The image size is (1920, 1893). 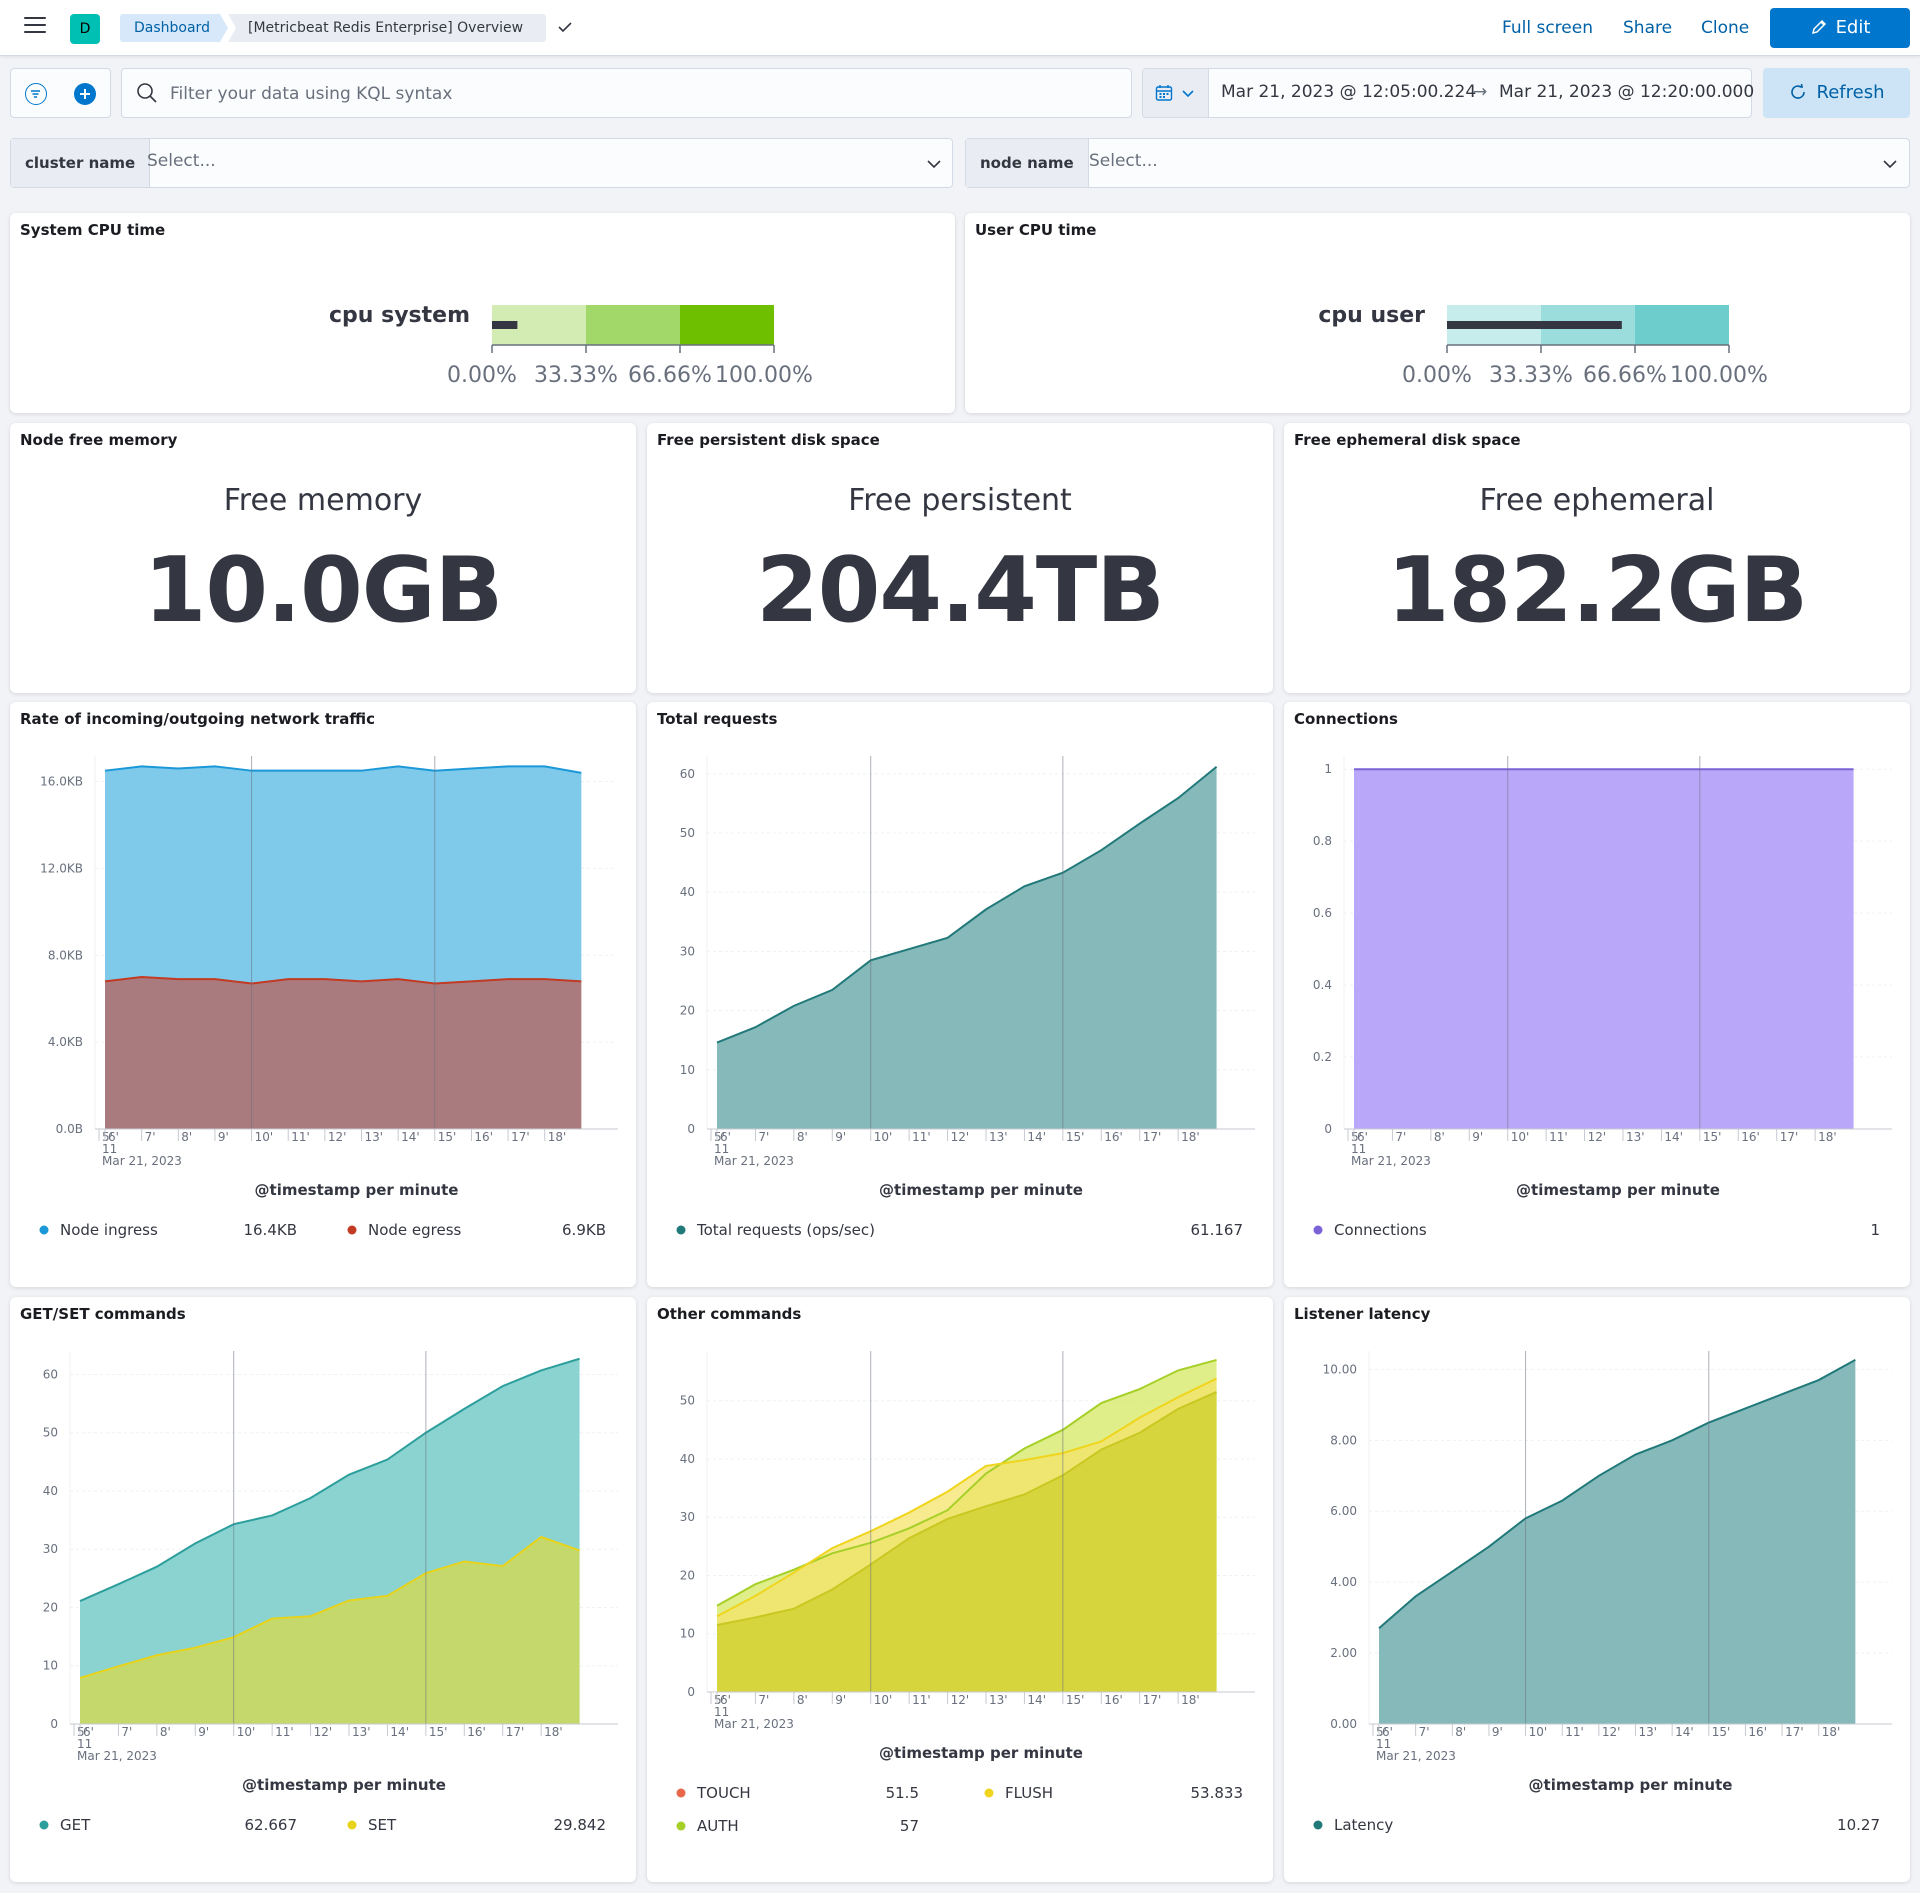 I want to click on legend-item: GET 62.667, so click(x=168, y=1825).